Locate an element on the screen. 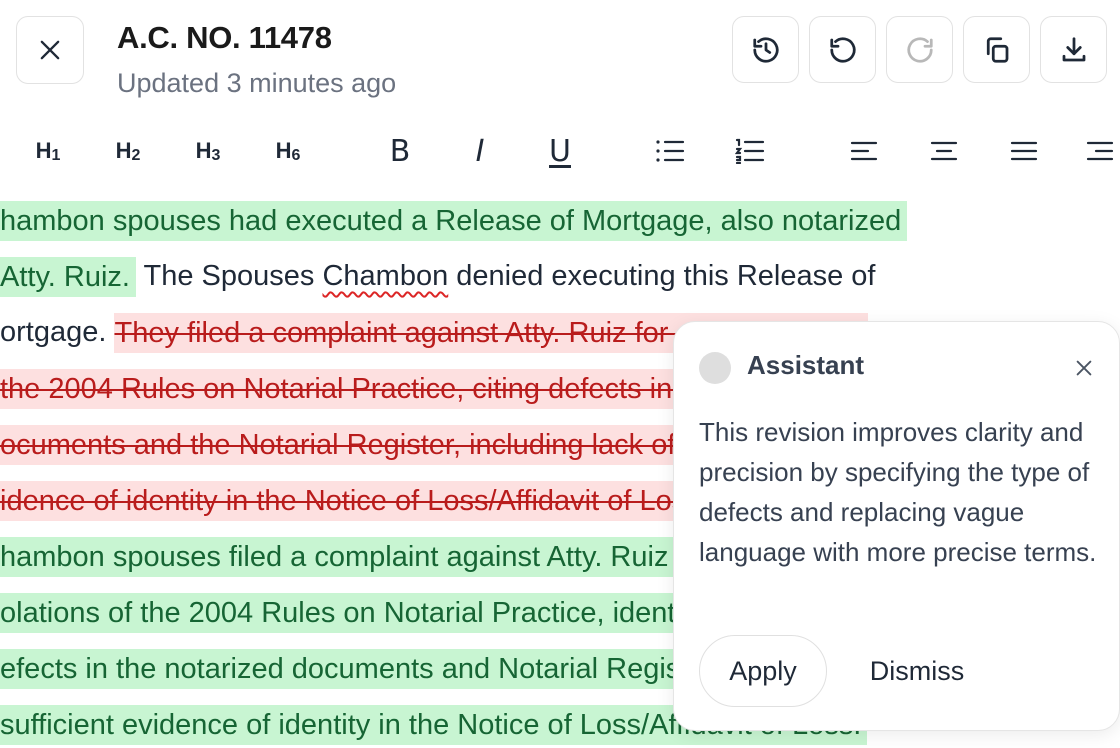  bullet-list-icon is located at coordinates (670, 151).